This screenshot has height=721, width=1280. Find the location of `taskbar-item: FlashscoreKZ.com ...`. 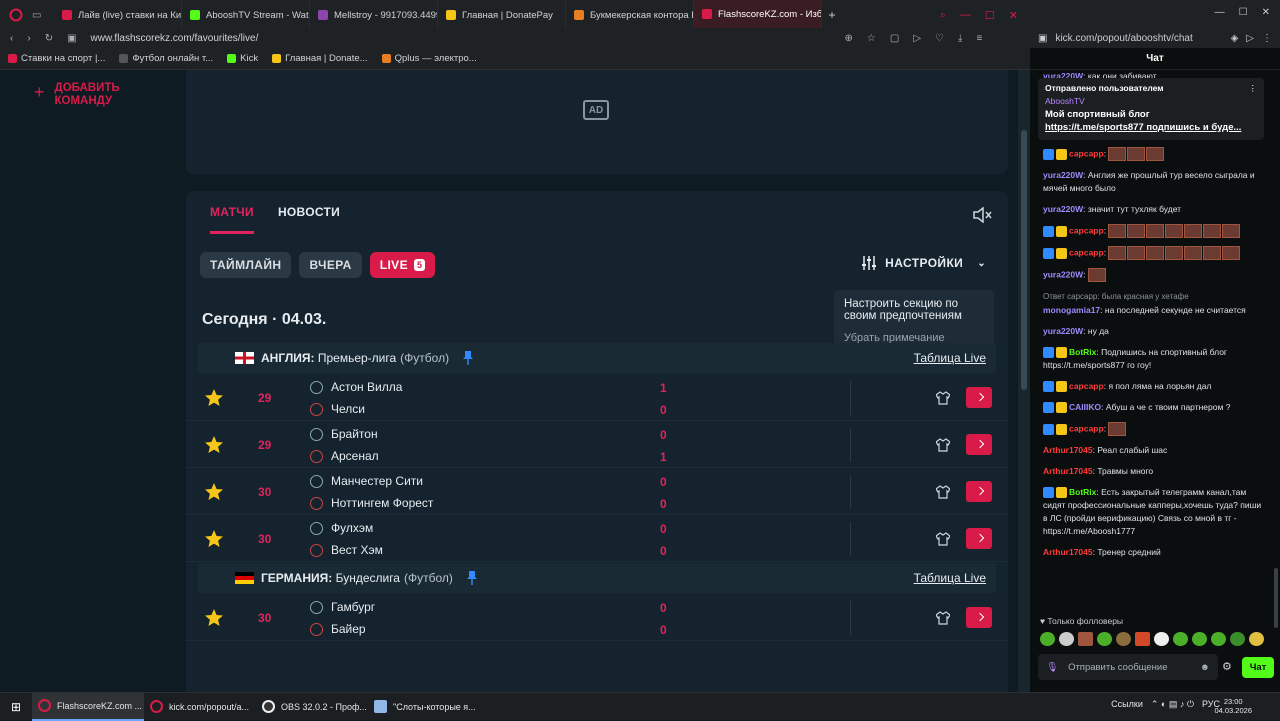

taskbar-item: FlashscoreKZ.com ... is located at coordinates (88, 706).